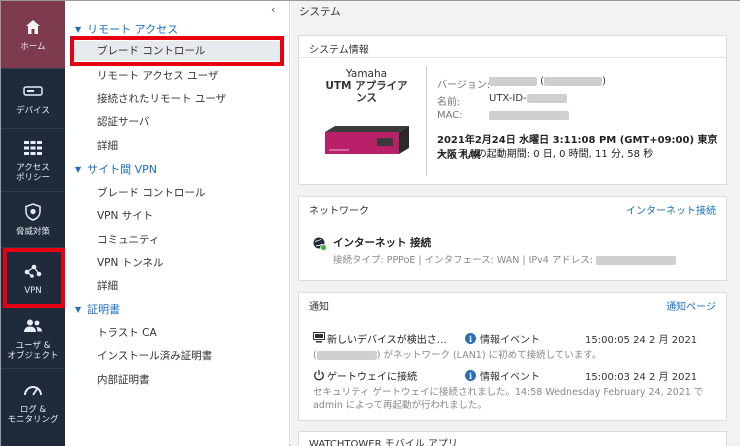 This screenshot has height=446, width=740. Describe the element at coordinates (547, 81) in the screenshot. I see `version-value: ()` at that location.